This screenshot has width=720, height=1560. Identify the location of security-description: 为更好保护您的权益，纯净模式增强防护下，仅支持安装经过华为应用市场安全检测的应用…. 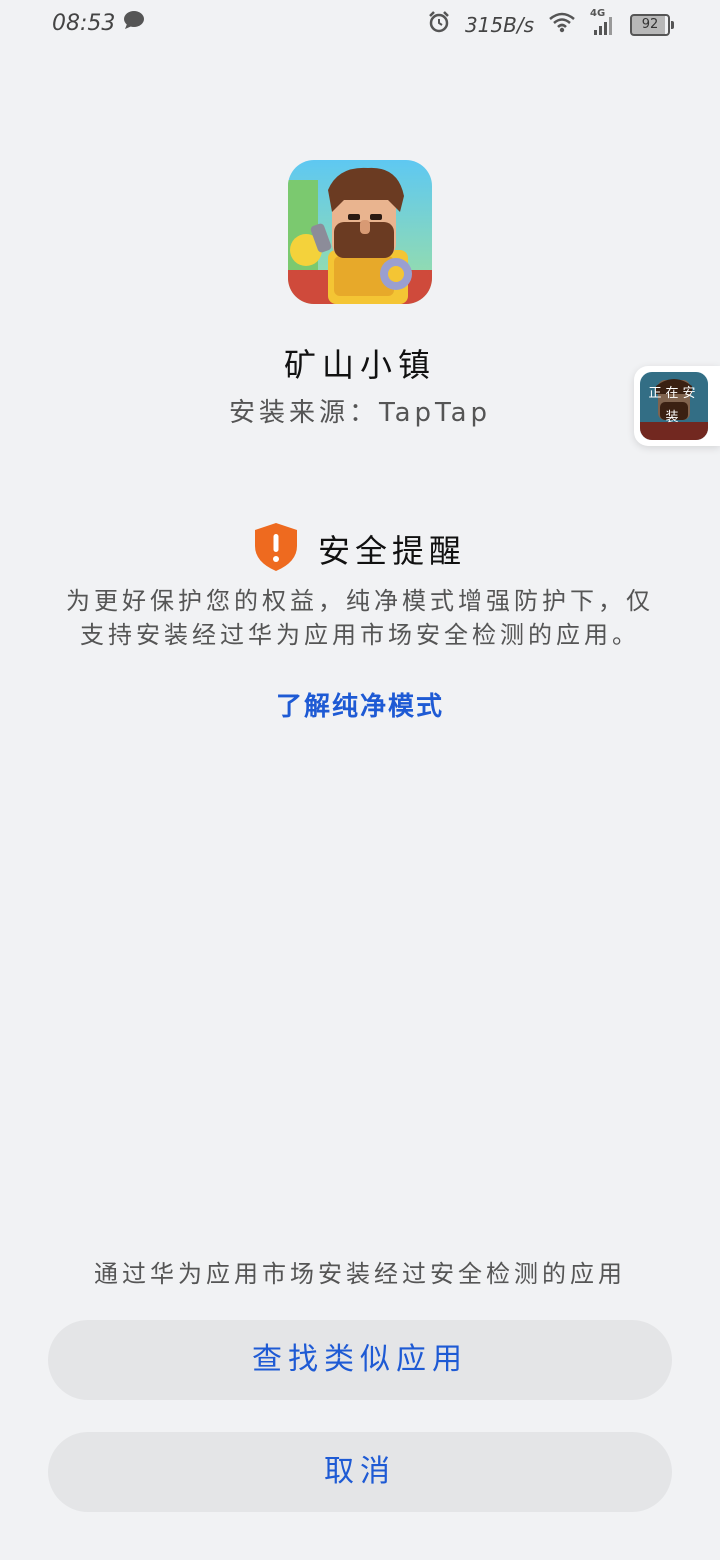
(360, 618).